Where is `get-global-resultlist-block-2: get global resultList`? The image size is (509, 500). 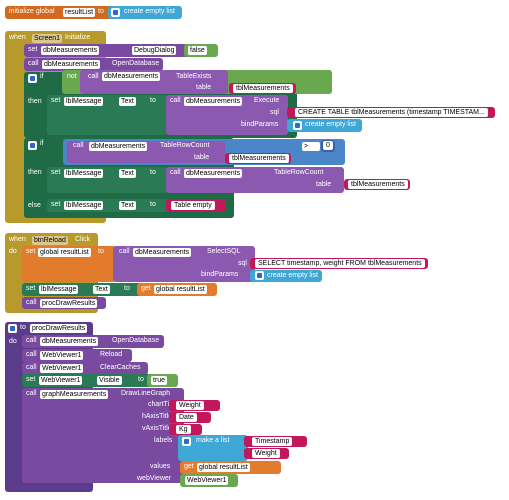 get-global-resultlist-block-2: get global resultList is located at coordinates (230, 467).